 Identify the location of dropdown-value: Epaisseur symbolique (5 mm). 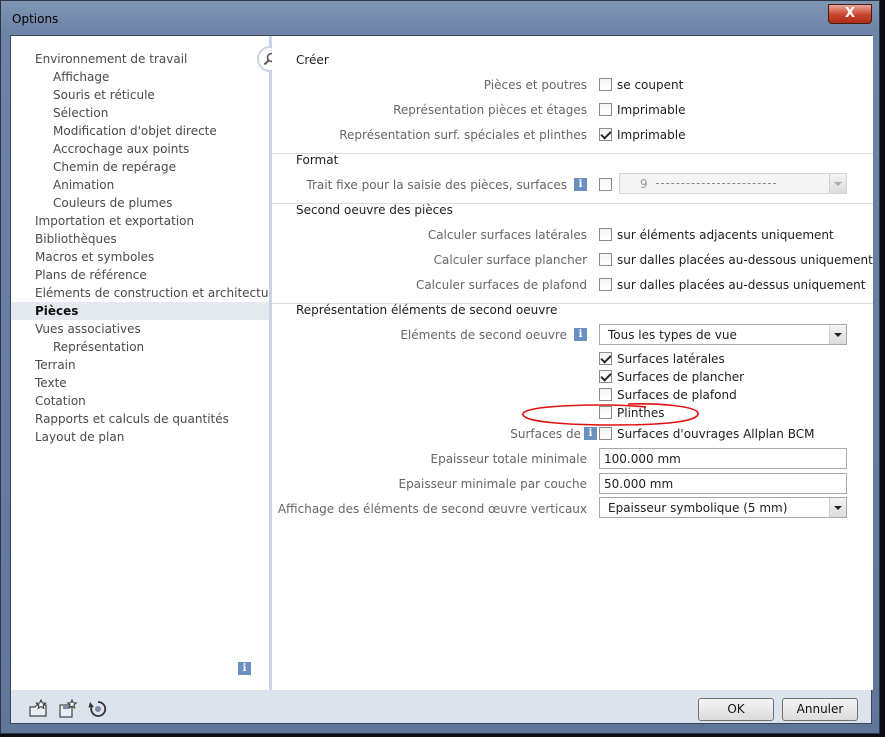
(698, 508).